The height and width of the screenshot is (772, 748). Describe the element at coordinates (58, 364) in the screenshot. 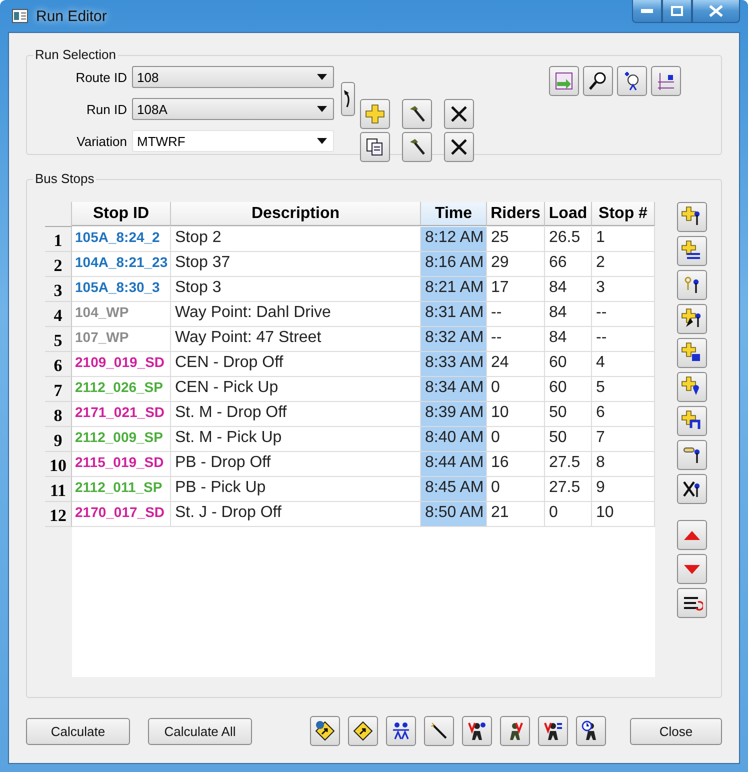

I see `row-number: 6` at that location.